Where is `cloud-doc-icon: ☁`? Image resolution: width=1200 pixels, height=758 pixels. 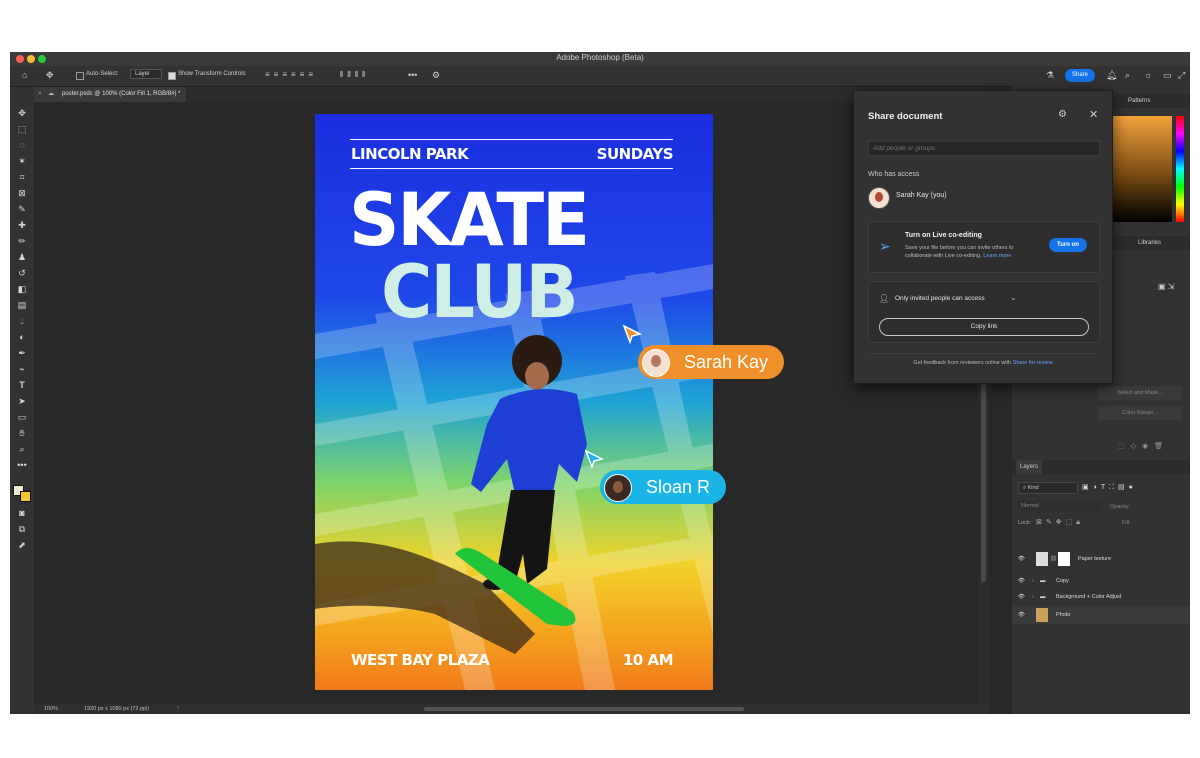 cloud-doc-icon: ☁ is located at coordinates (51, 94).